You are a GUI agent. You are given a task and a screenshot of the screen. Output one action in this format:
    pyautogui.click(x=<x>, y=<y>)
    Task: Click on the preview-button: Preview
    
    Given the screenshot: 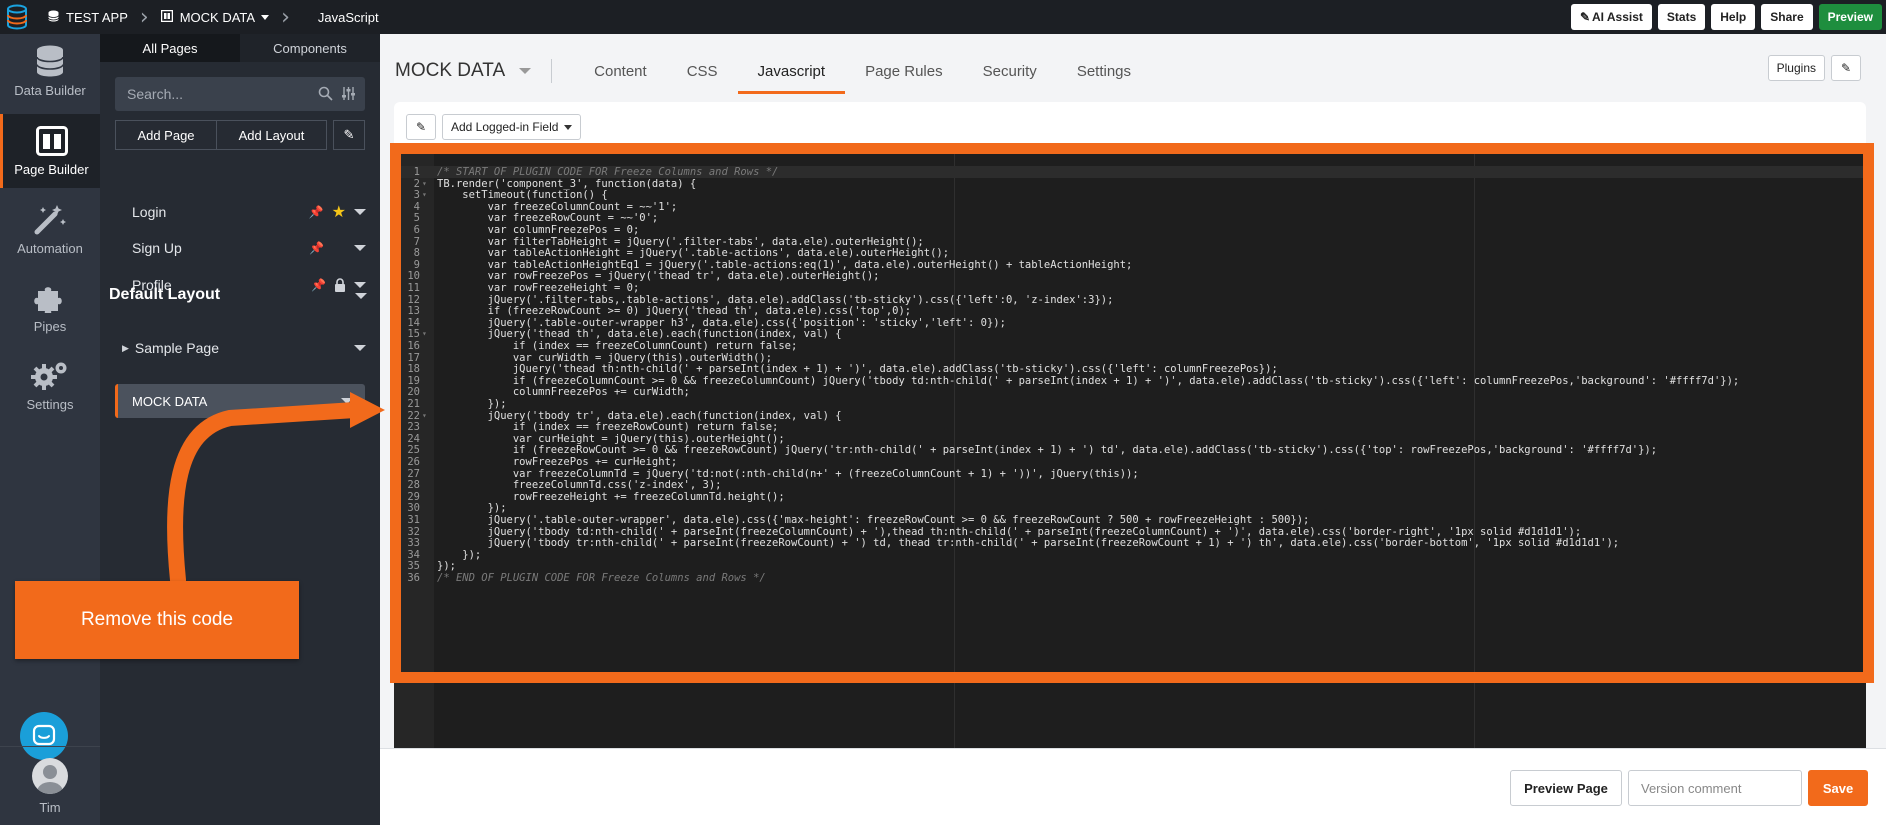 What is the action you would take?
    pyautogui.click(x=1850, y=17)
    